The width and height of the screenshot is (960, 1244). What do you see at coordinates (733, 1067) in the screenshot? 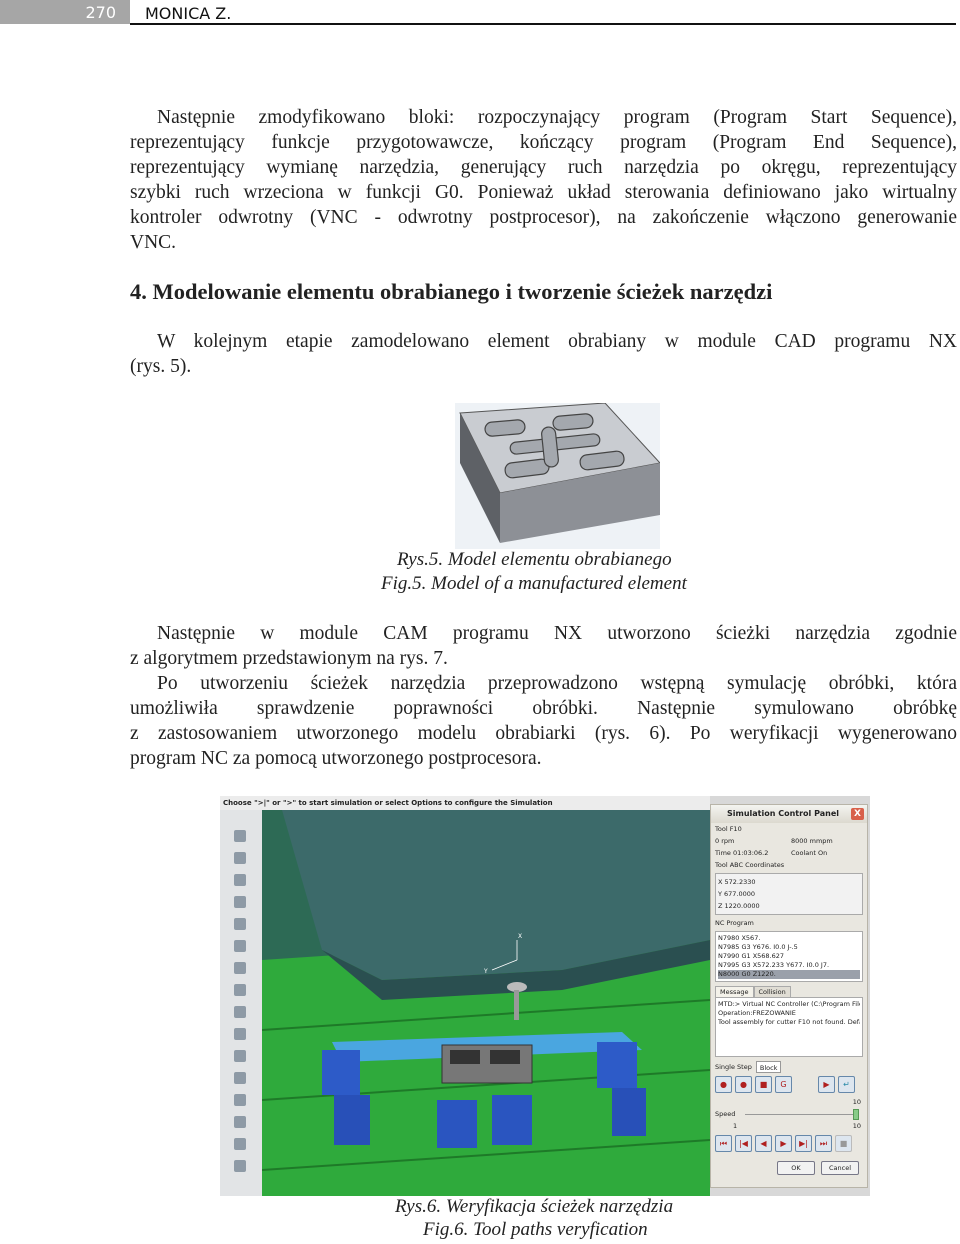
I see `single-step-label: Single Step` at bounding box center [733, 1067].